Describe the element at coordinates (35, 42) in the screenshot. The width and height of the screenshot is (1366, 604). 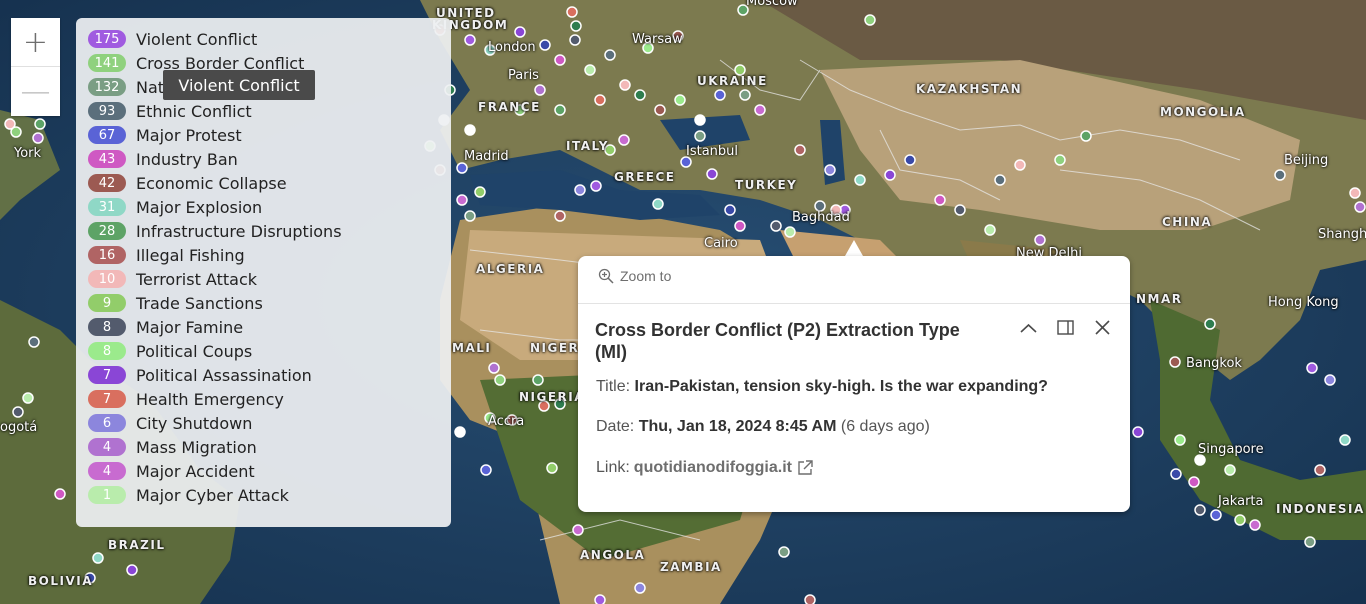
I see `zoom-in-button: +` at that location.